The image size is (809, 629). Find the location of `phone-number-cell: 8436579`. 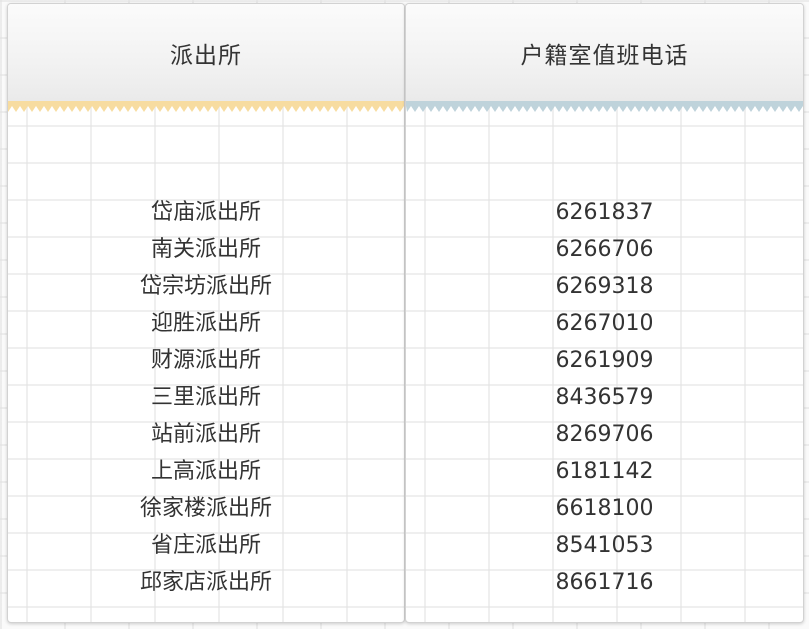

phone-number-cell: 8436579 is located at coordinates (604, 397).